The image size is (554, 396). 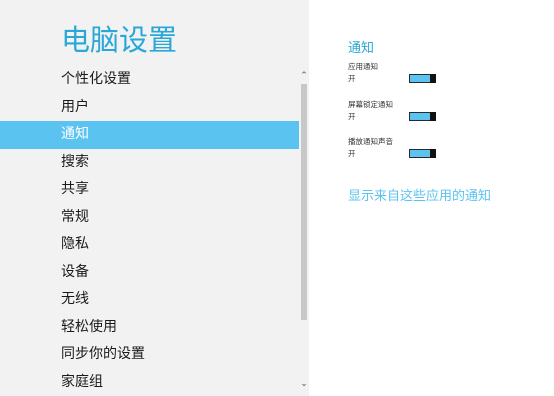 I want to click on page-title: 电脑设置, so click(x=119, y=40).